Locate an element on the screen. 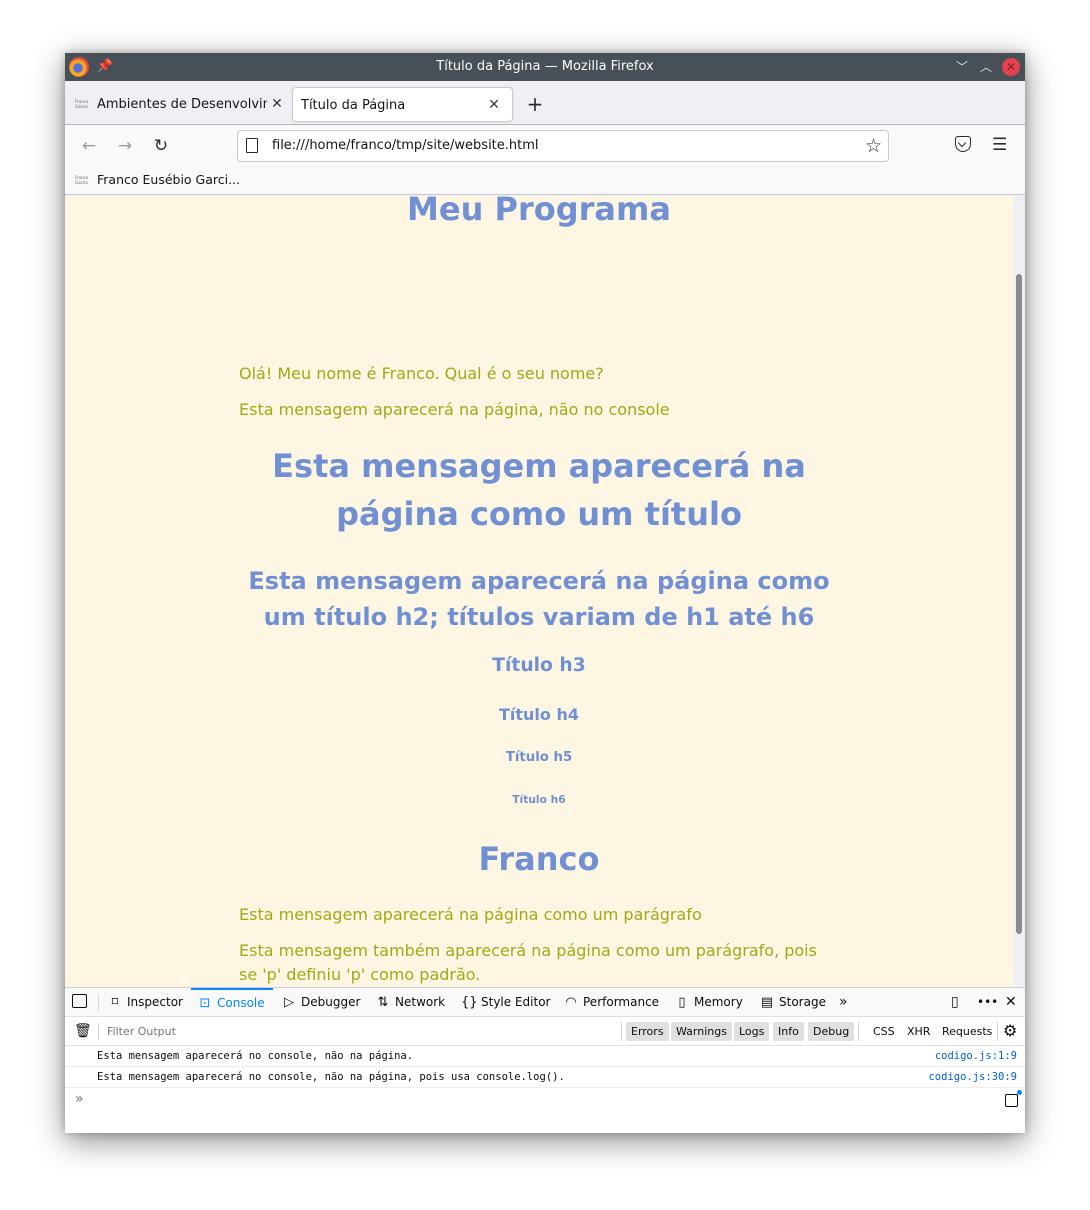  log-source-link: codigo.js:30:9 is located at coordinates (972, 1077).